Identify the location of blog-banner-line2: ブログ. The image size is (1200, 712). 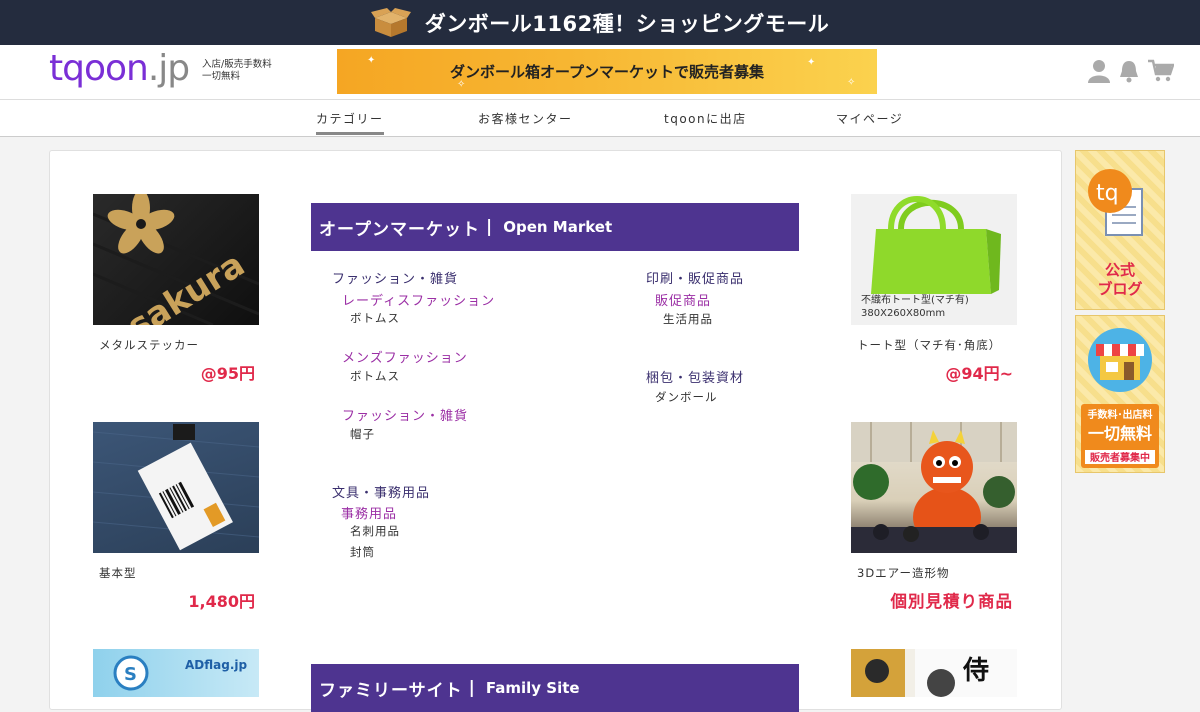
(1119, 289).